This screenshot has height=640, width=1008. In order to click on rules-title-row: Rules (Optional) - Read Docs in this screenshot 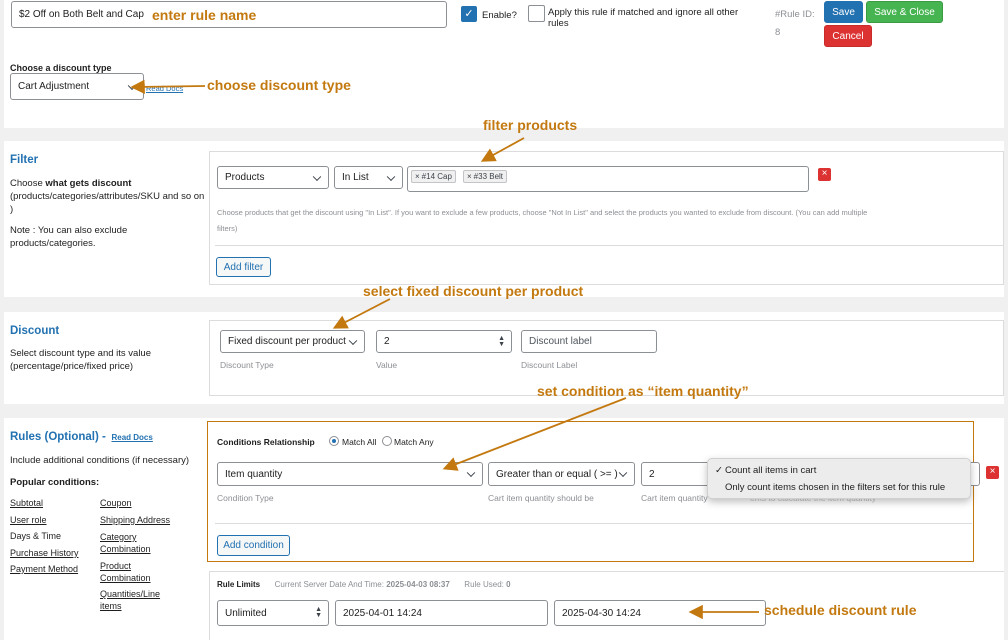, I will do `click(81, 437)`.